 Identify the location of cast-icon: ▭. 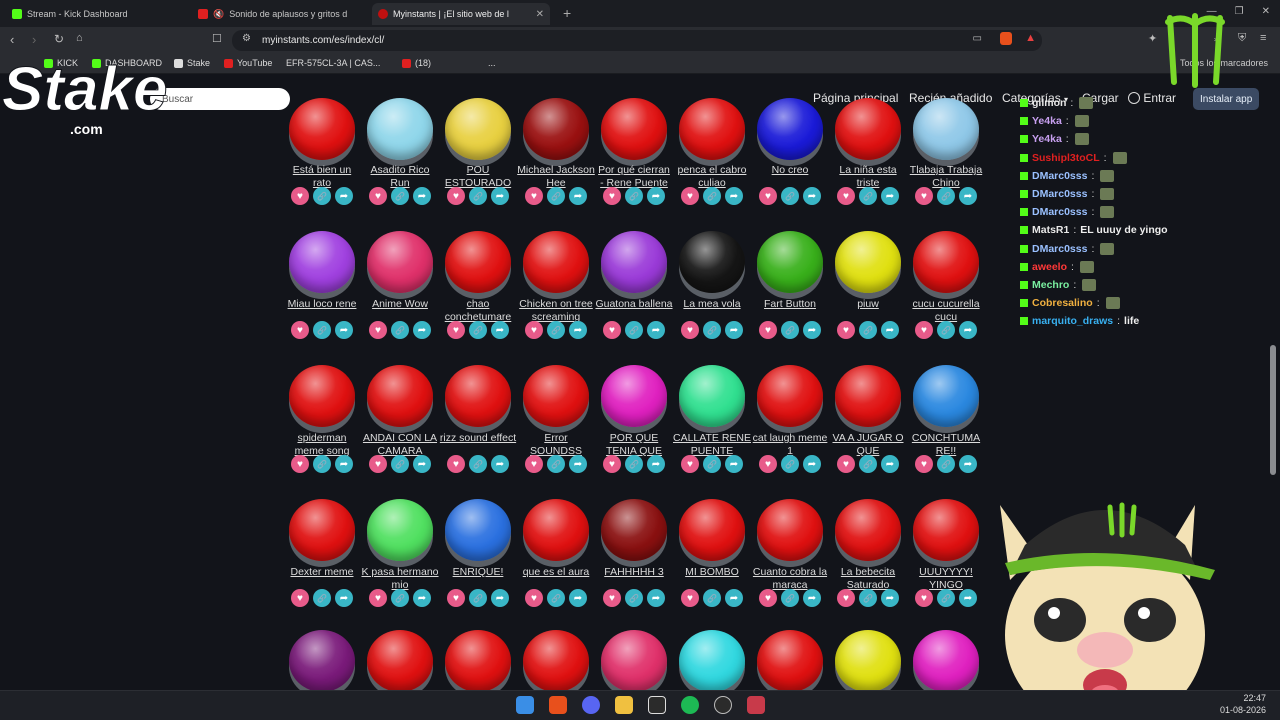
(977, 38).